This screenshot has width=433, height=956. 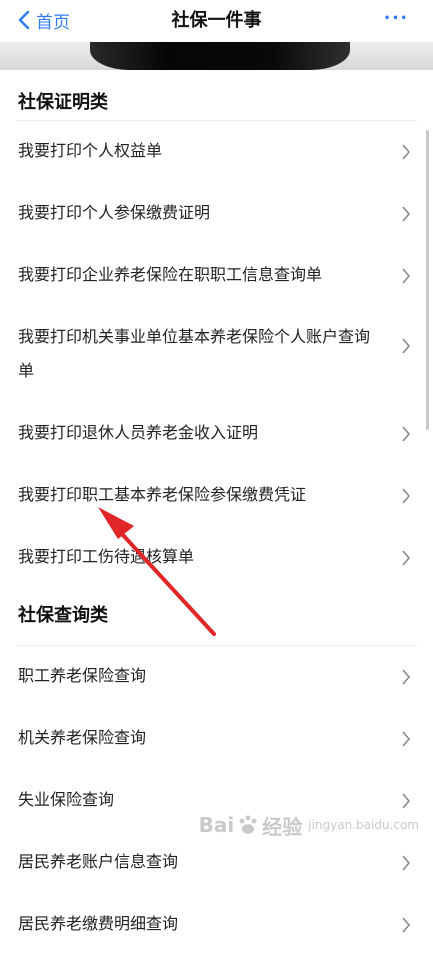 I want to click on page-title: 社保一件事, so click(x=216, y=20).